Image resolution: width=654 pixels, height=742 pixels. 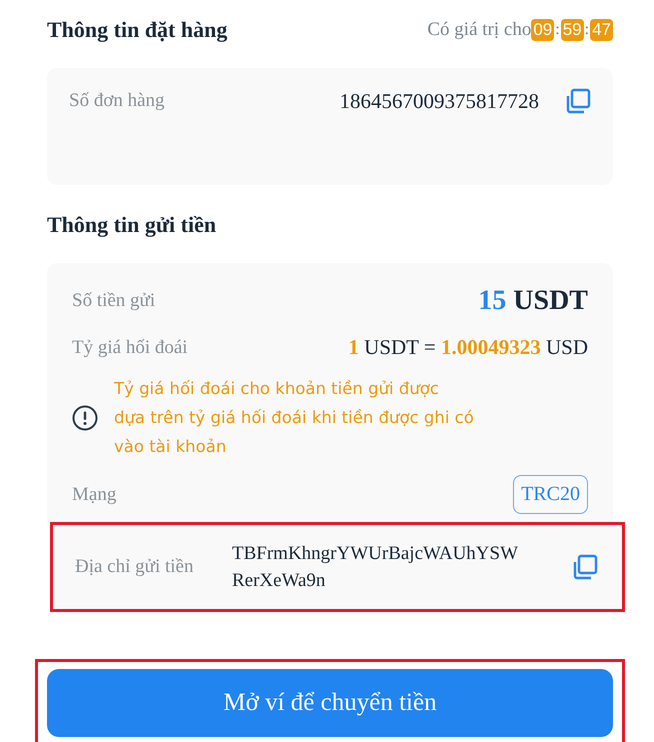 I want to click on deposit-amount: 15 USDT, so click(x=533, y=301).